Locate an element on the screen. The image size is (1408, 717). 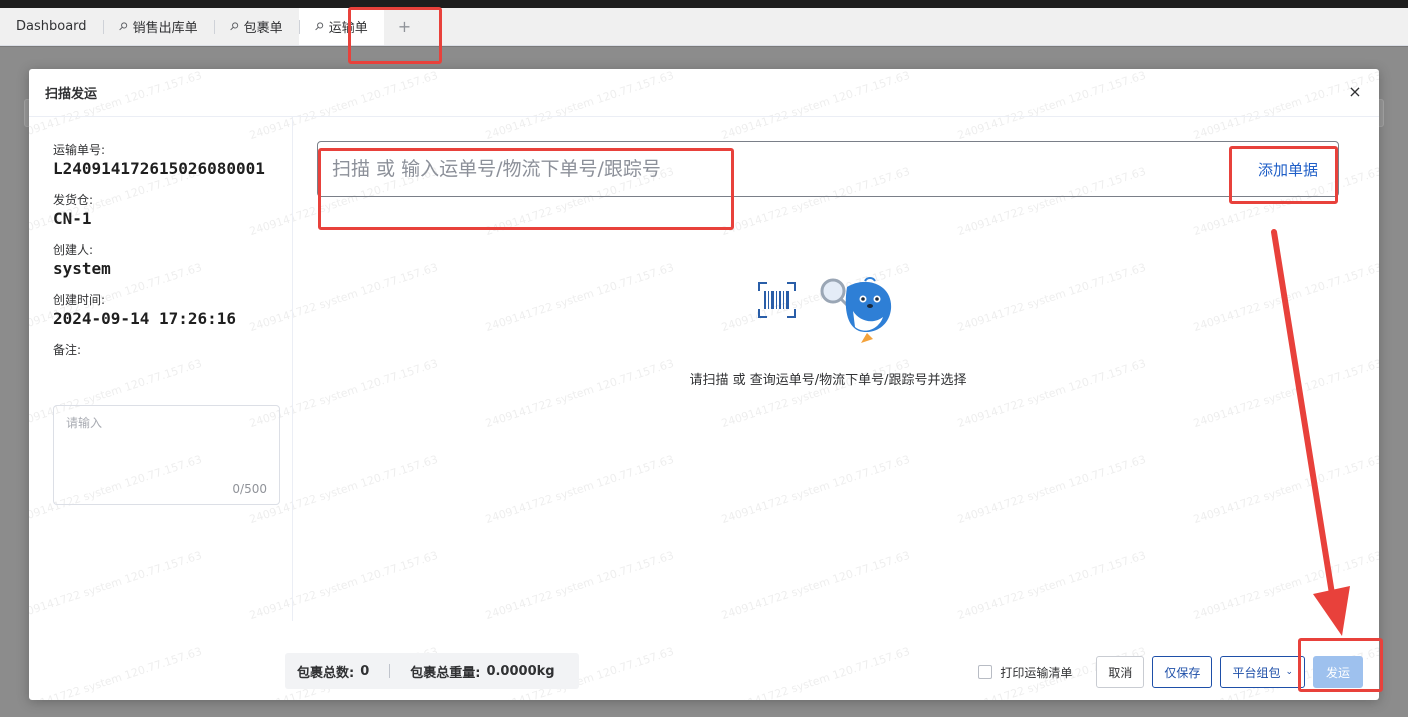
warehouse-label: 发货仓: is located at coordinates (73, 200).